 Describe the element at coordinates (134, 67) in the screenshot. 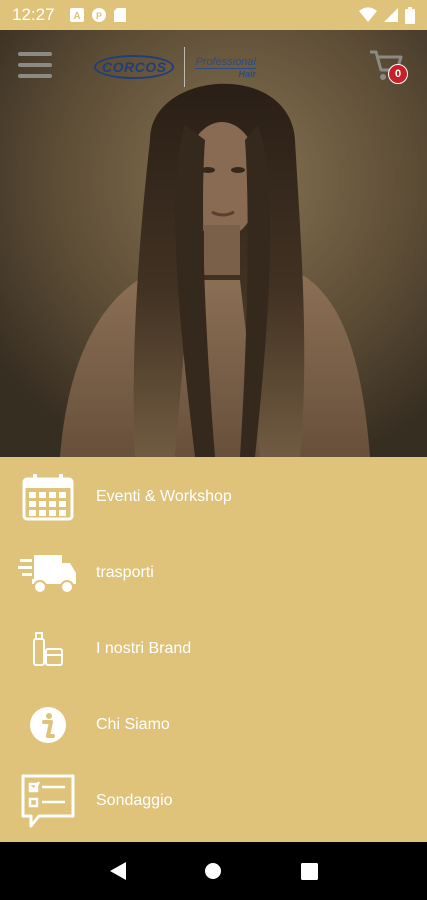

I see `logo-brand-text: CORCOS` at that location.